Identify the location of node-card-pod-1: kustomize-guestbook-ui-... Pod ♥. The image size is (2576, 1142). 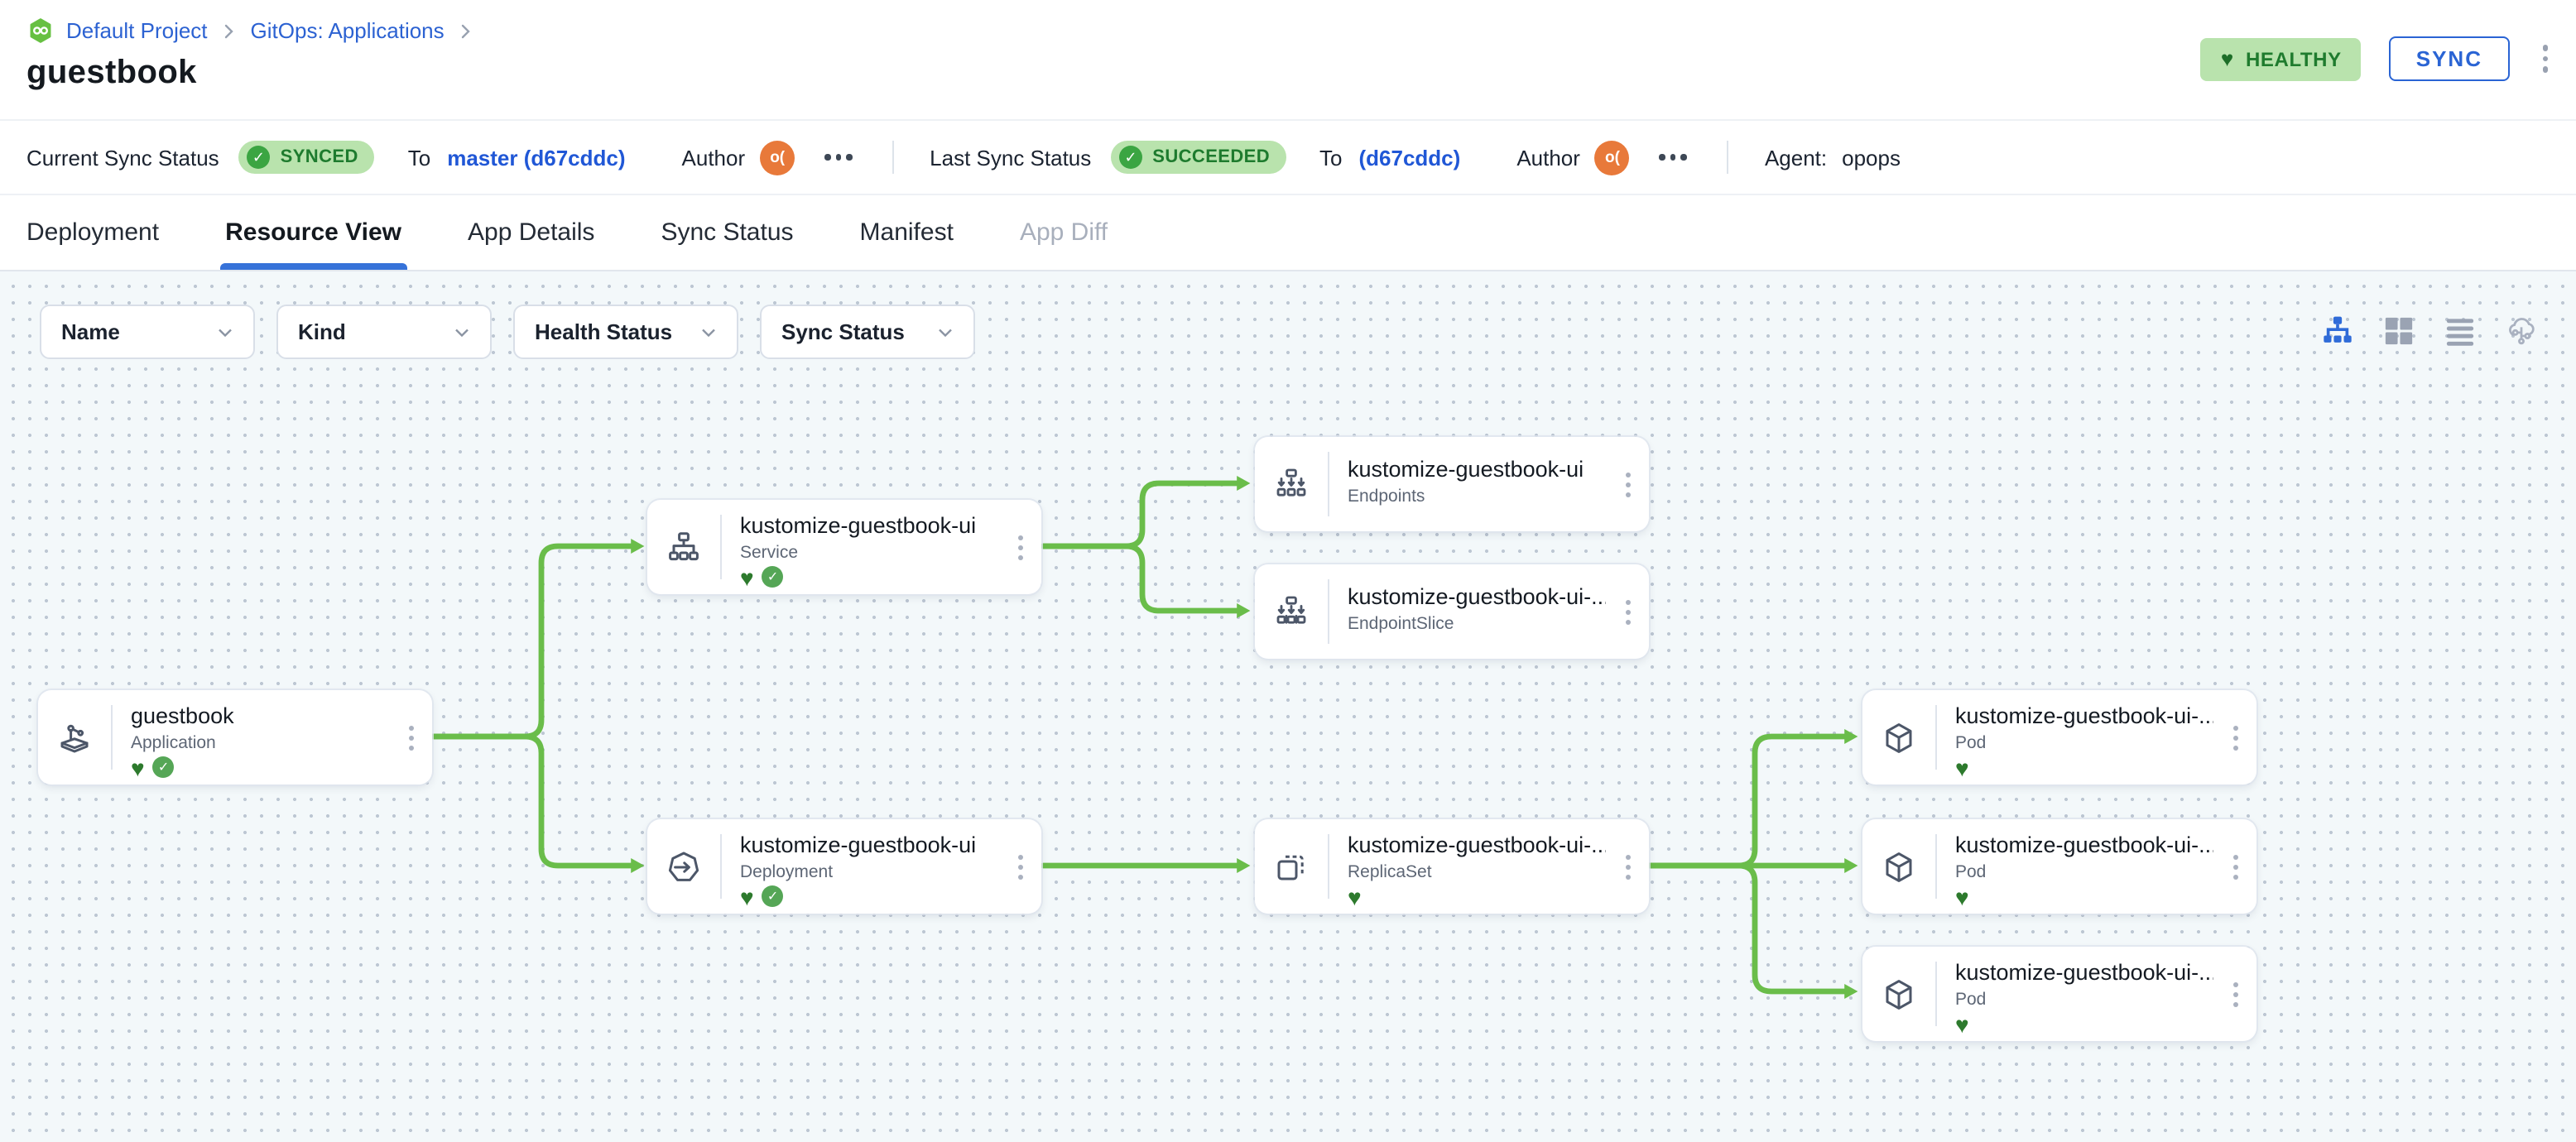
(2059, 738).